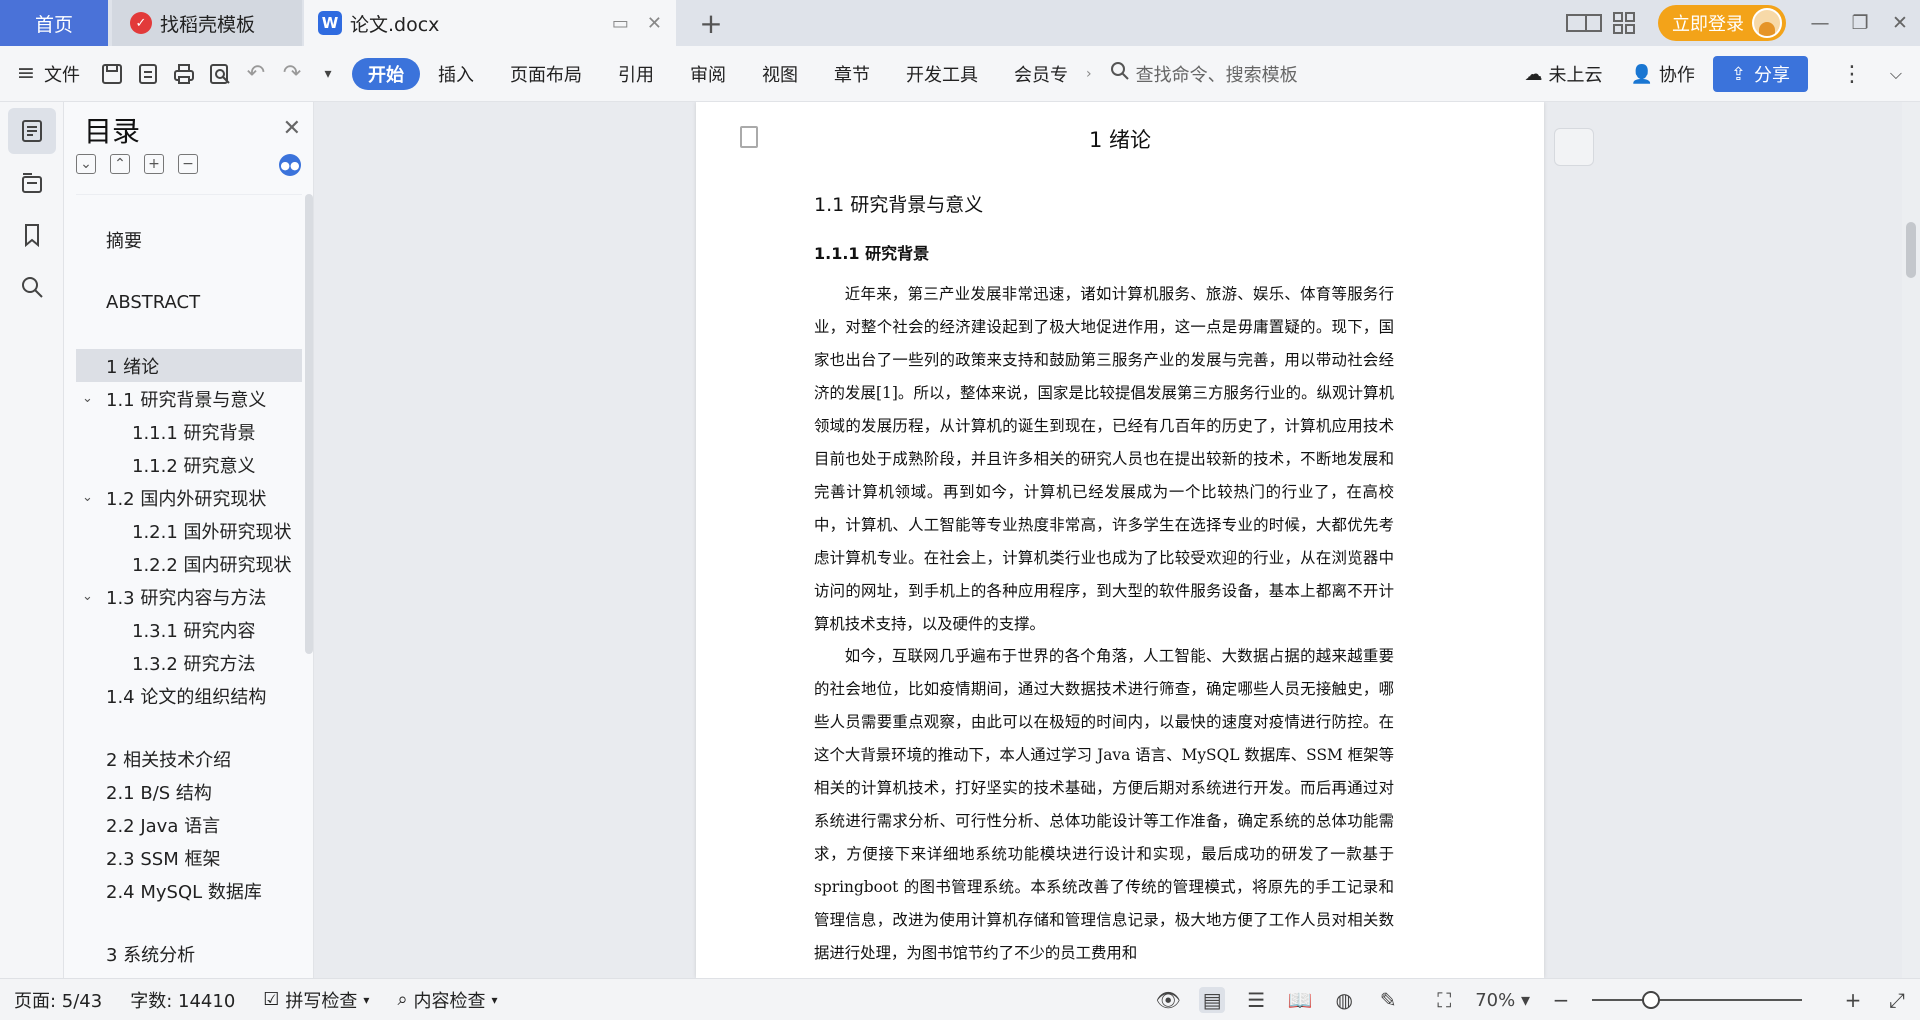 Image resolution: width=1920 pixels, height=1020 pixels. I want to click on tab-review: 审阅, so click(708, 74).